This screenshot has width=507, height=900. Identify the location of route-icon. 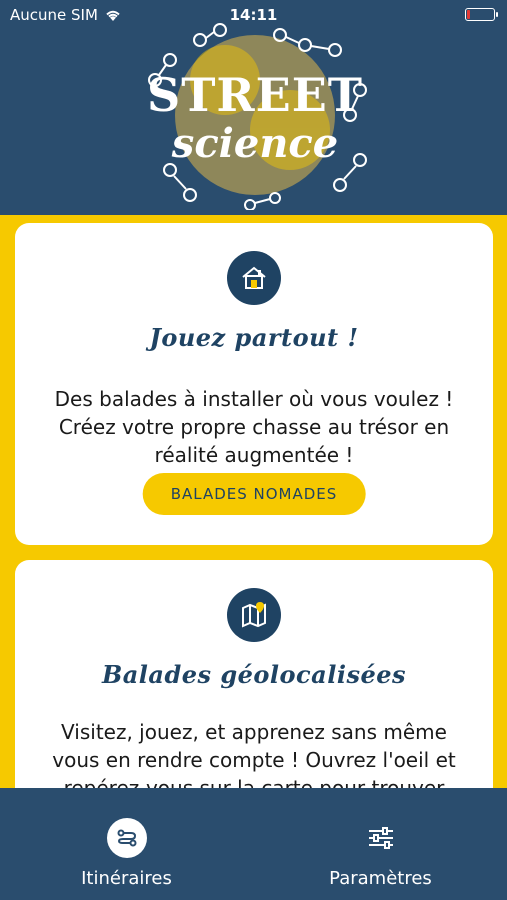
(126, 838).